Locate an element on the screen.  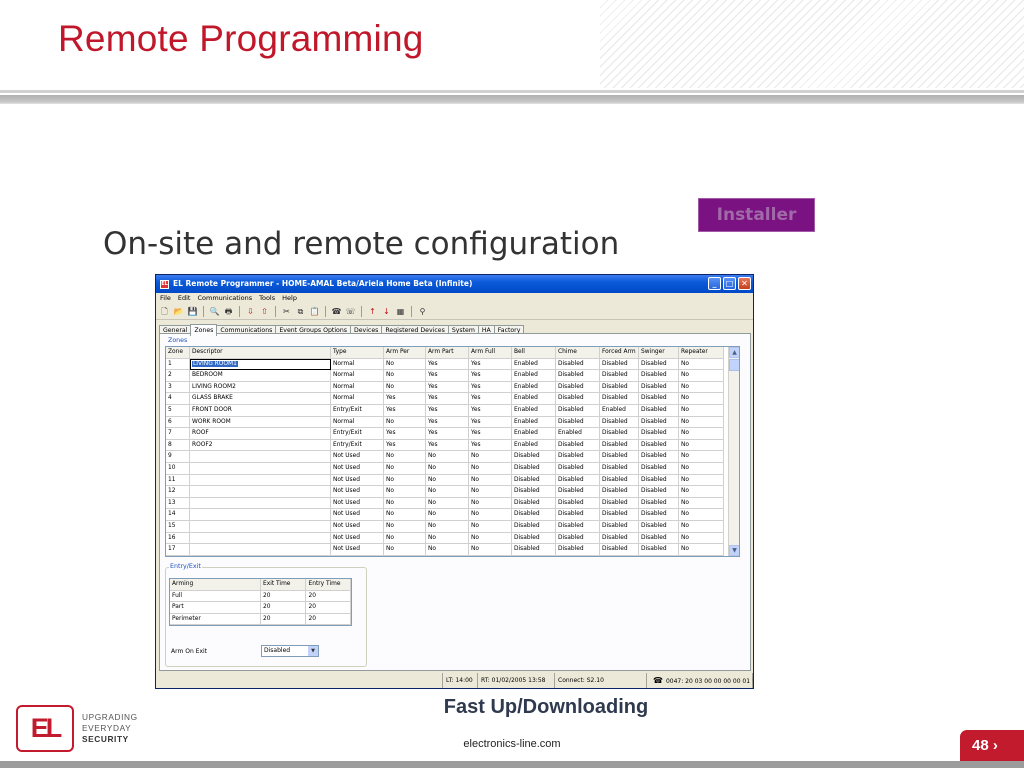
grid-cell: LIVING ROOM1 is located at coordinates (260, 364).